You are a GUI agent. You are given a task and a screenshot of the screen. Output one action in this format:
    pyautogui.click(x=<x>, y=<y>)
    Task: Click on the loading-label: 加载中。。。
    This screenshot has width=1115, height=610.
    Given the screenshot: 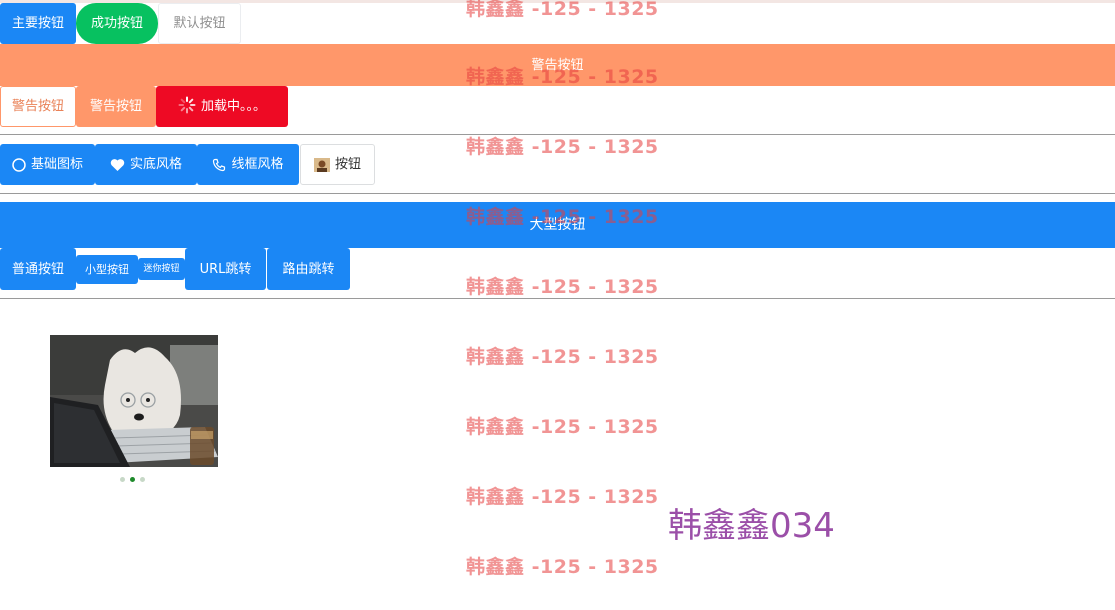 What is the action you would take?
    pyautogui.click(x=233, y=106)
    